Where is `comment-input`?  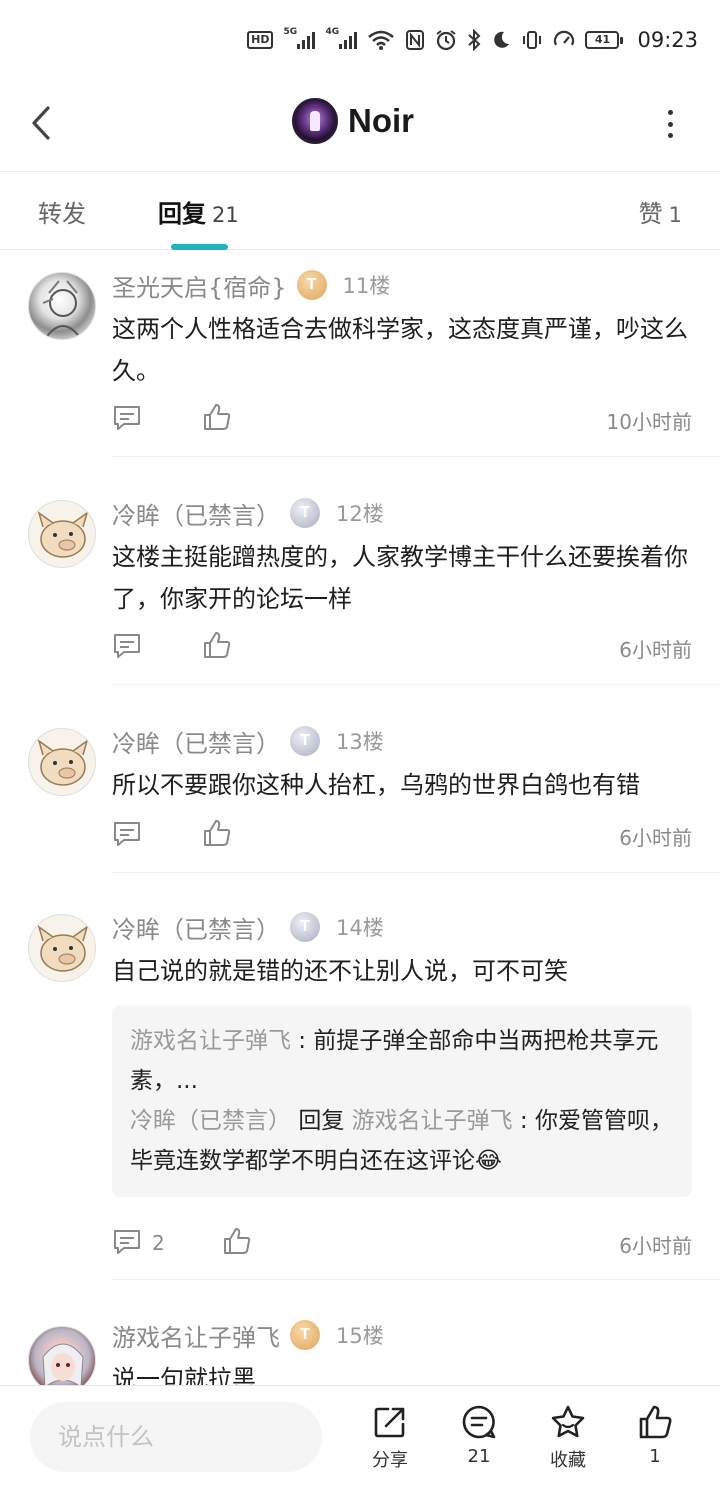
comment-input is located at coordinates (176, 1437).